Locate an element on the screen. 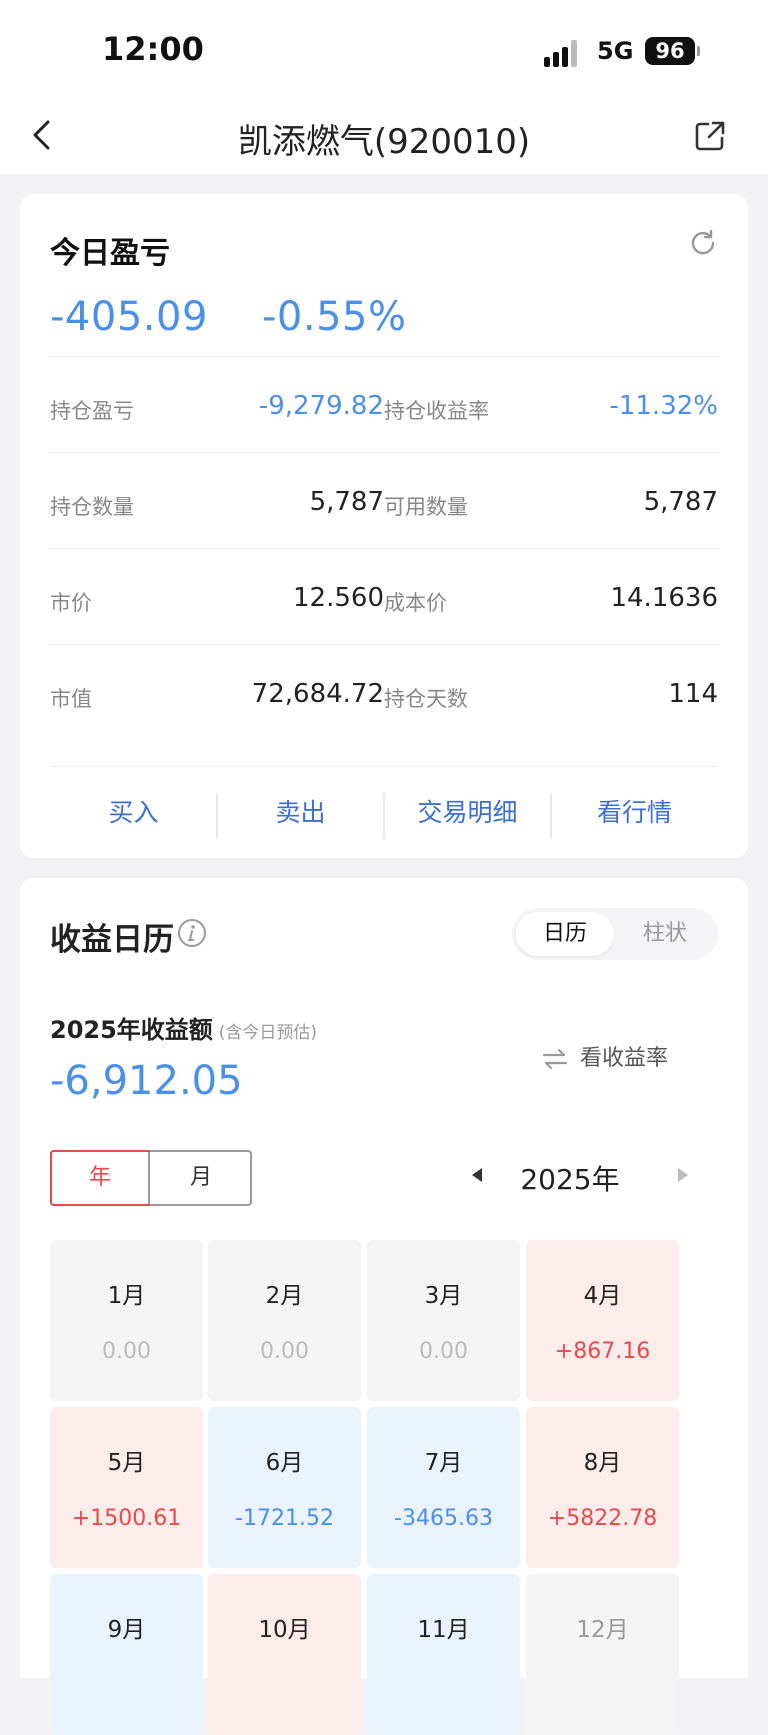 The width and height of the screenshot is (768, 1735). month-cell: 10月 is located at coordinates (284, 1654).